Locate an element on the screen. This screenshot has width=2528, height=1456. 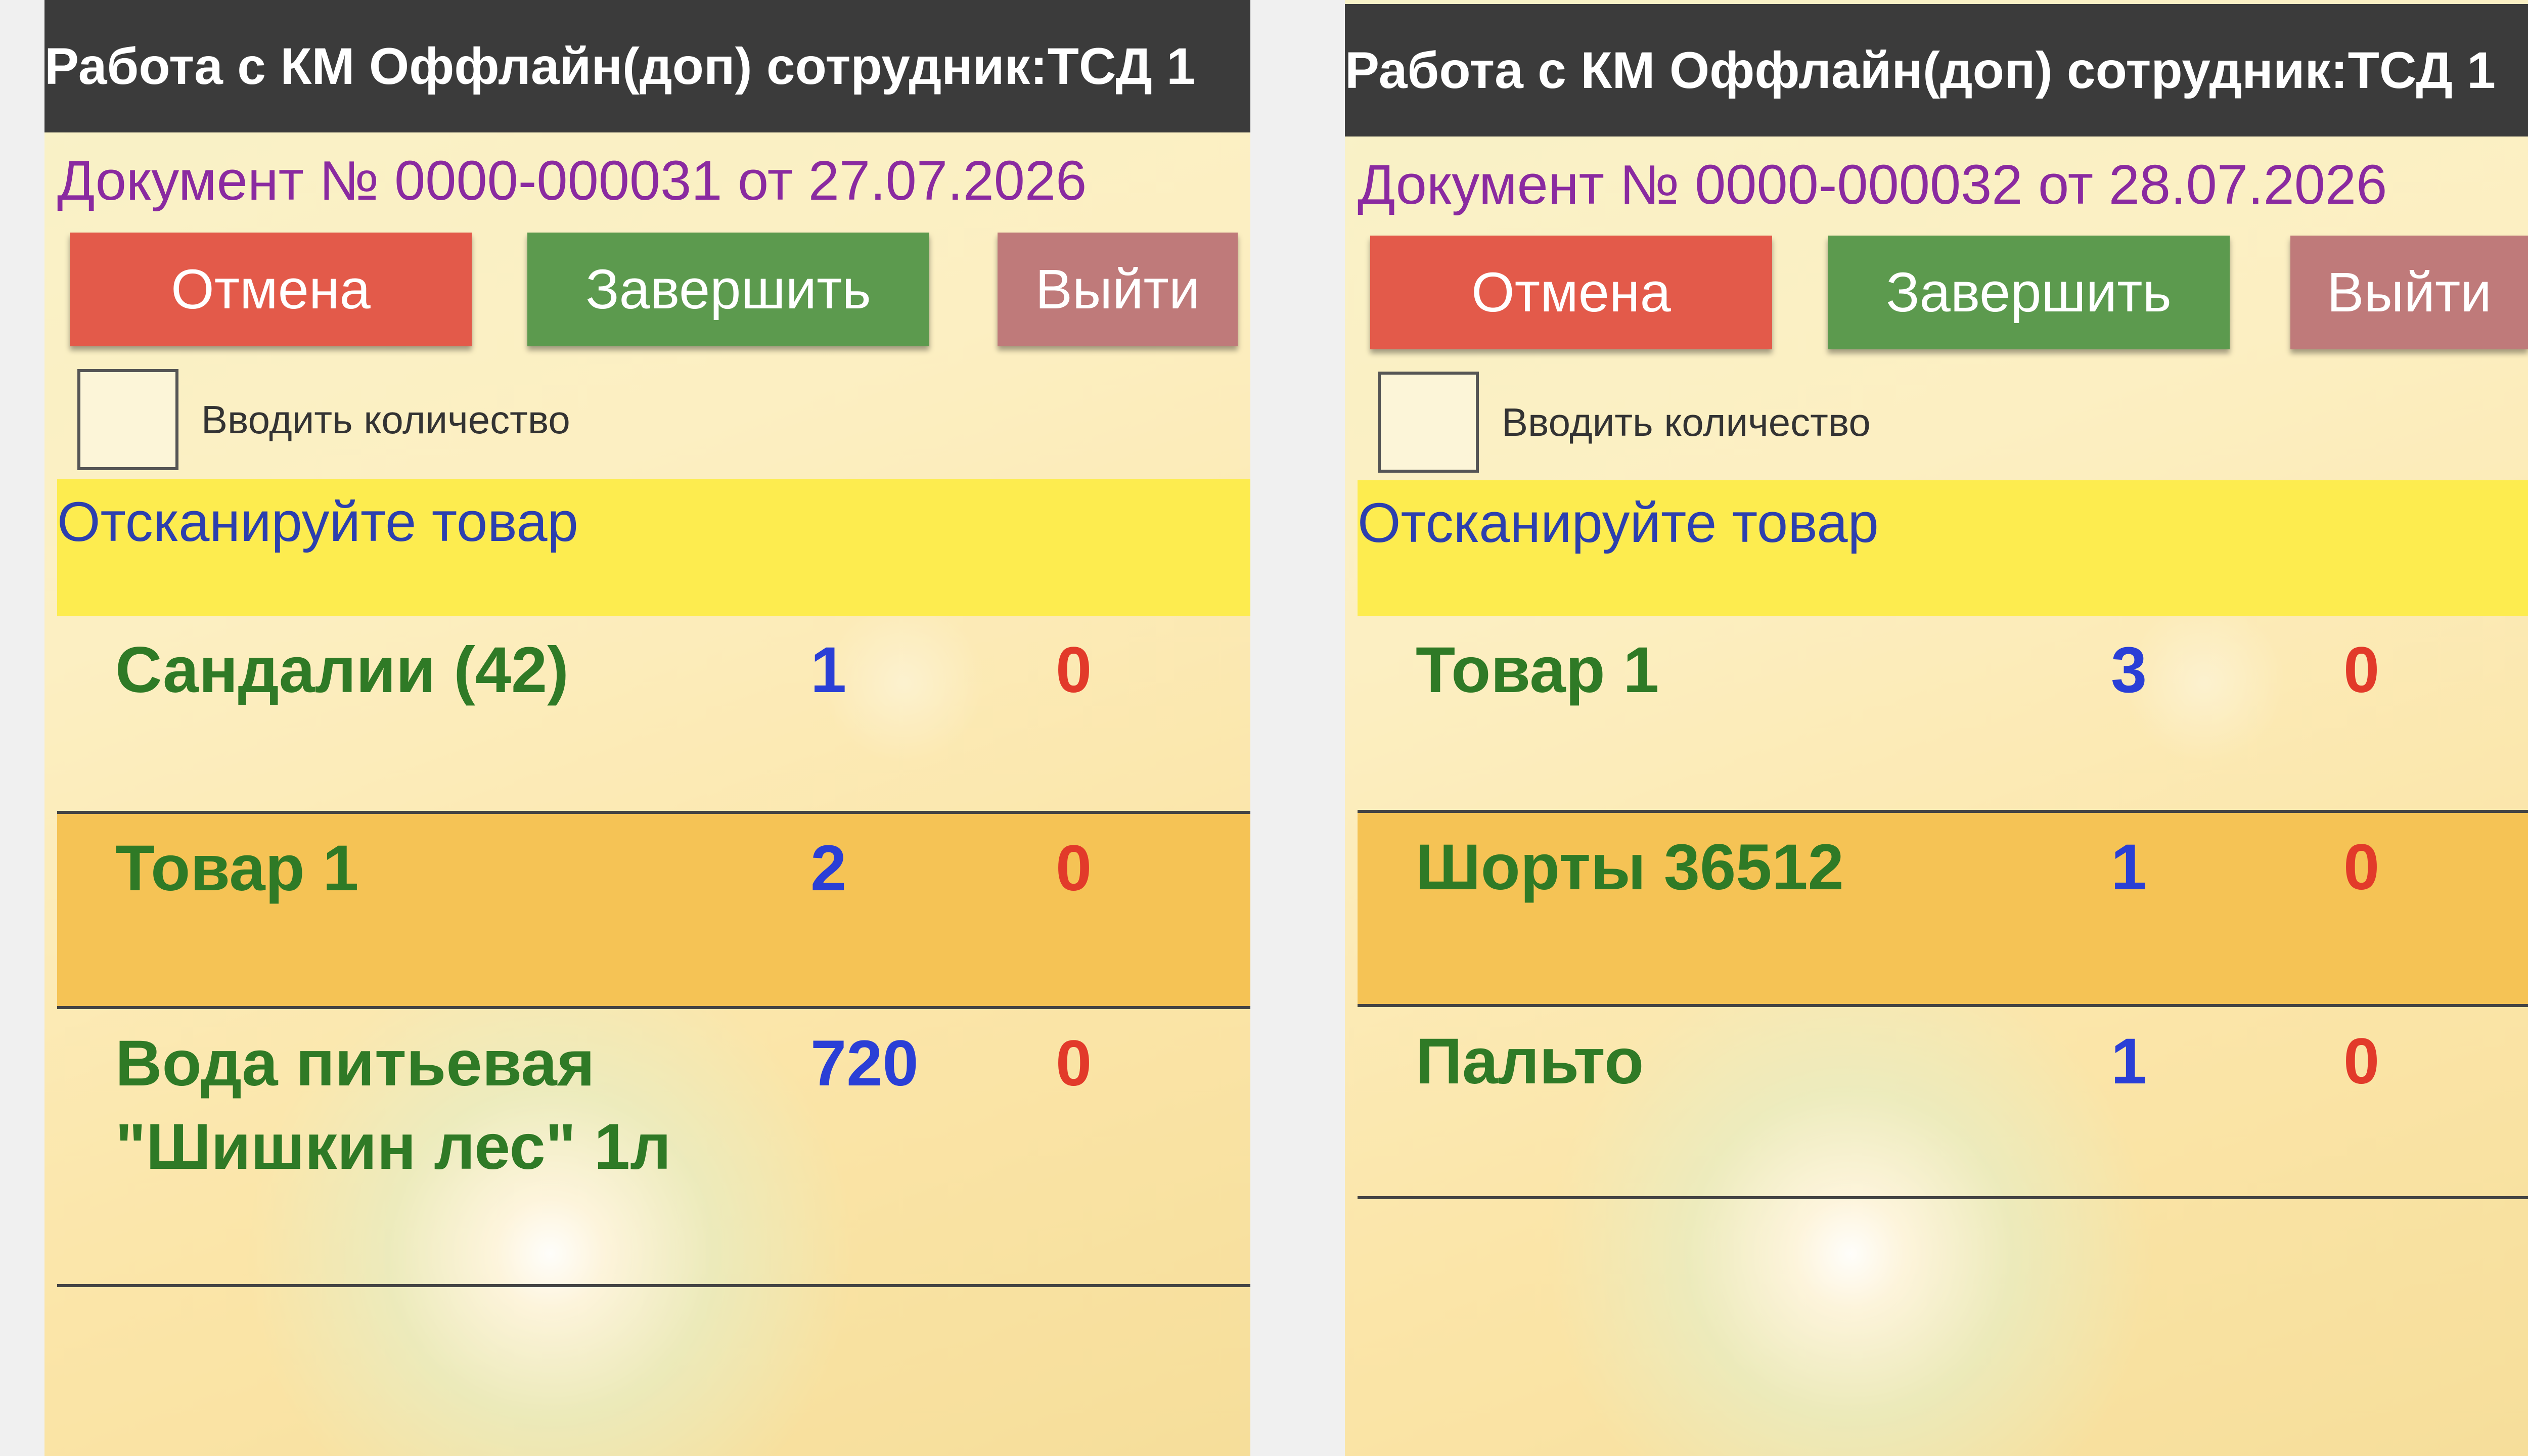
document-number: Документ № 0000-000031 от 27.07.2026 is located at coordinates (572, 181).